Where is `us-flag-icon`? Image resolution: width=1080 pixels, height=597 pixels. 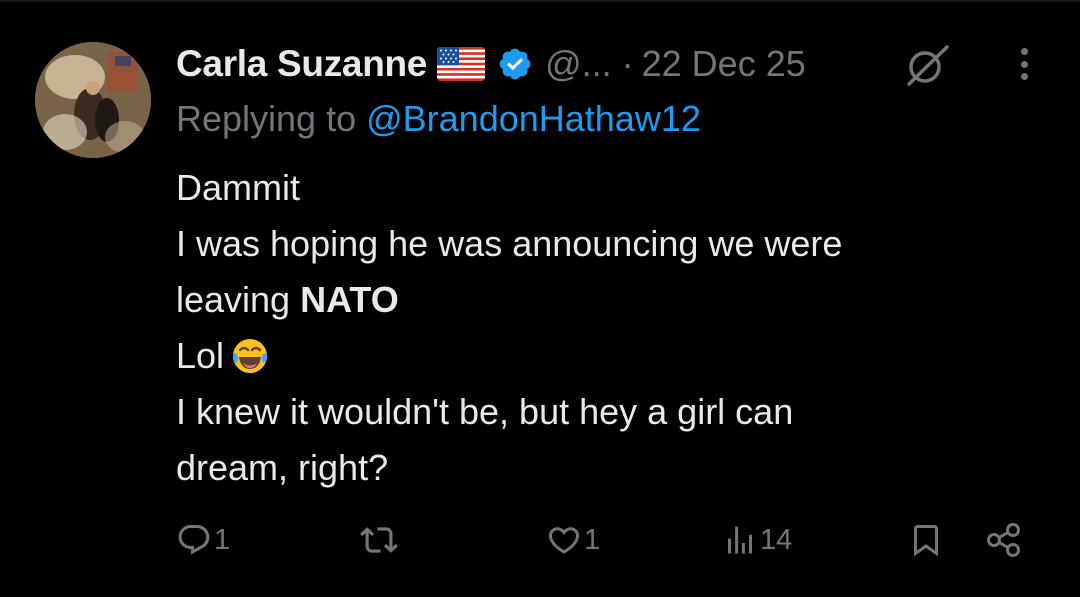
us-flag-icon is located at coordinates (461, 64).